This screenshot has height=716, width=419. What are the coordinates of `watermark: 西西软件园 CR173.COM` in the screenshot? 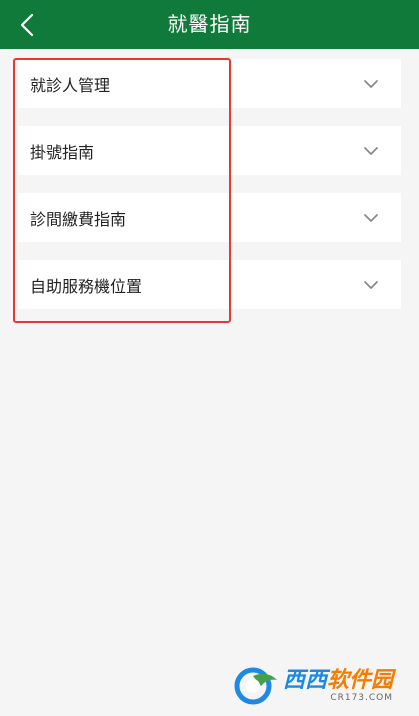 It's located at (322, 686).